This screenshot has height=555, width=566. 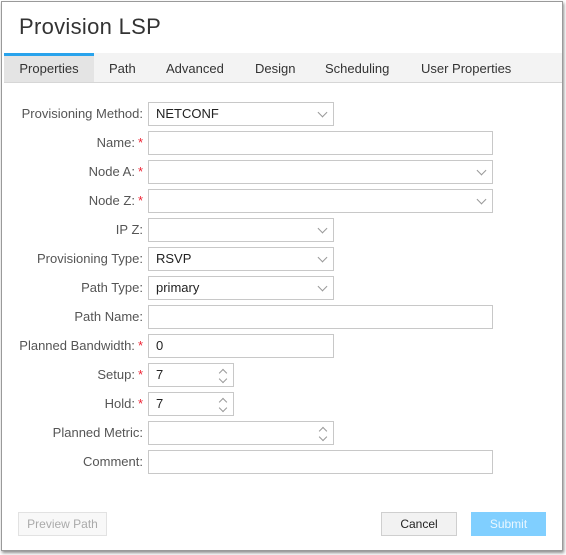 What do you see at coordinates (320, 317) in the screenshot?
I see `path-name-input` at bounding box center [320, 317].